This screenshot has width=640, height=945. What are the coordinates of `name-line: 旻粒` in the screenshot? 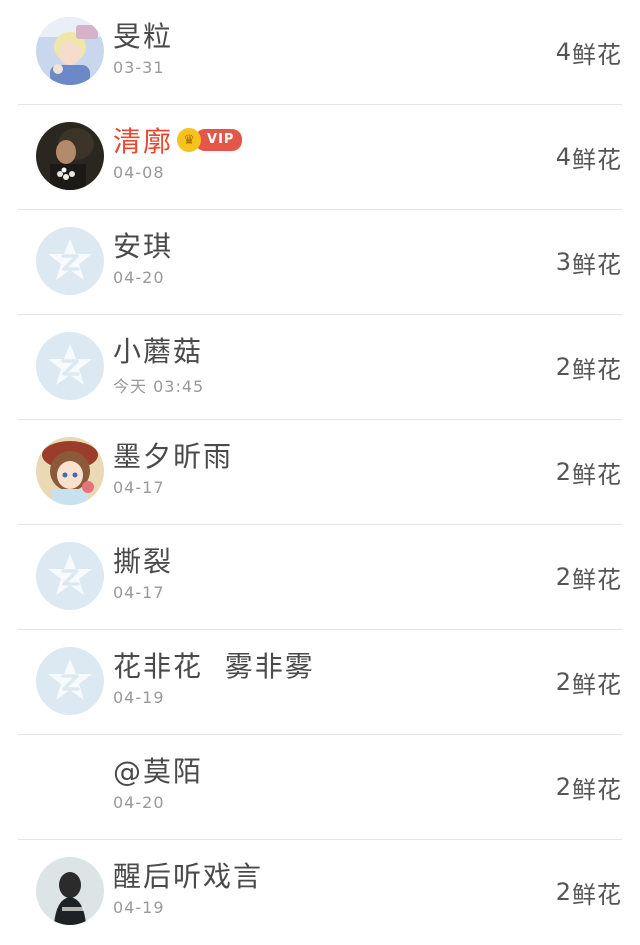 It's located at (143, 35).